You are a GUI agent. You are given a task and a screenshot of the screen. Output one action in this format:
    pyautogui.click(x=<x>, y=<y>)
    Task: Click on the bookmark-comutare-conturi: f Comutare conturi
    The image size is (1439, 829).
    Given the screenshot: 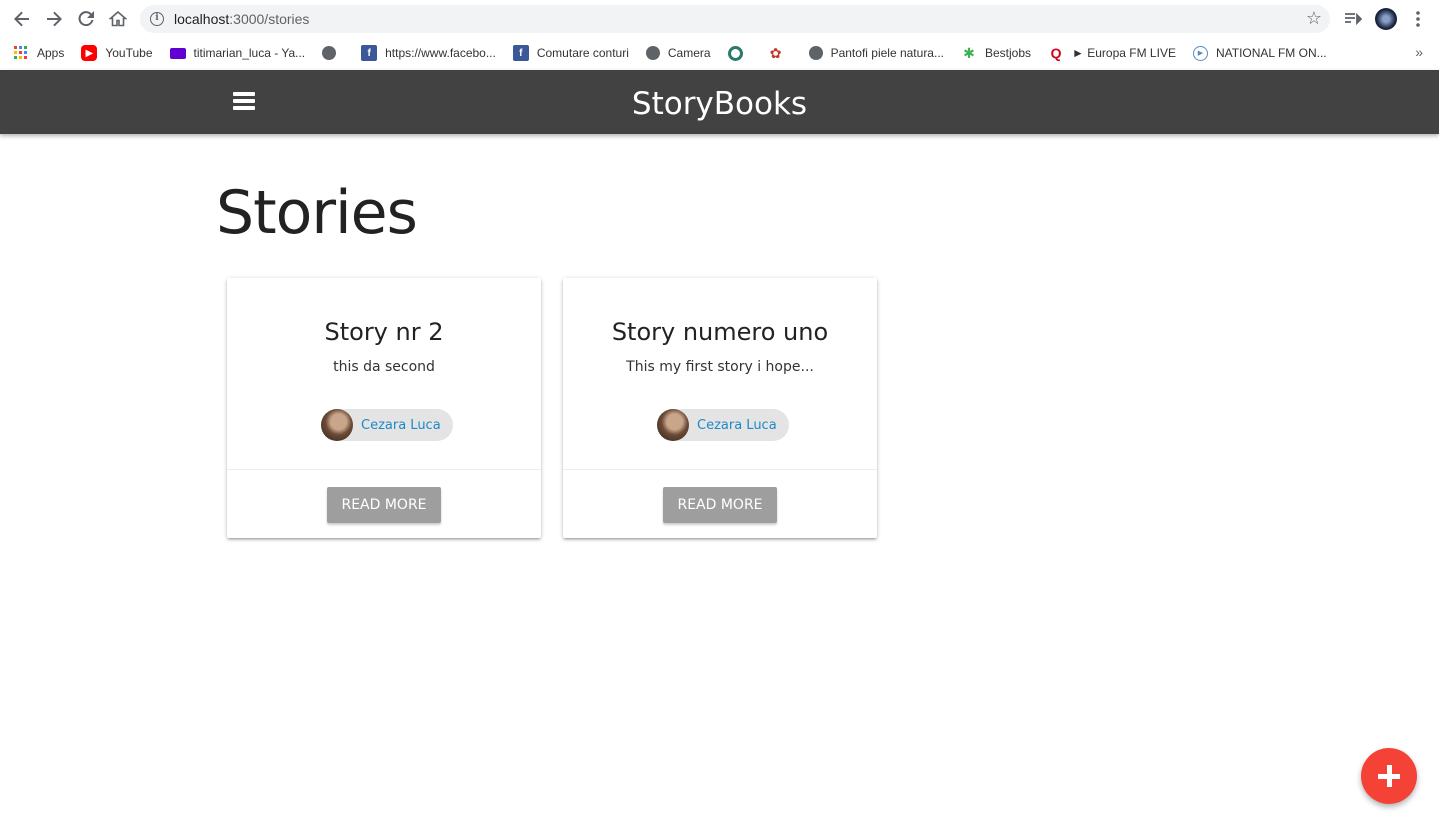 What is the action you would take?
    pyautogui.click(x=570, y=53)
    